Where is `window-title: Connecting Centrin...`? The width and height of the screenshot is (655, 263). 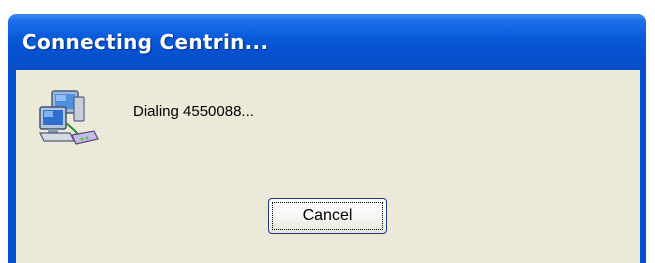
window-title: Connecting Centrin... is located at coordinates (145, 42).